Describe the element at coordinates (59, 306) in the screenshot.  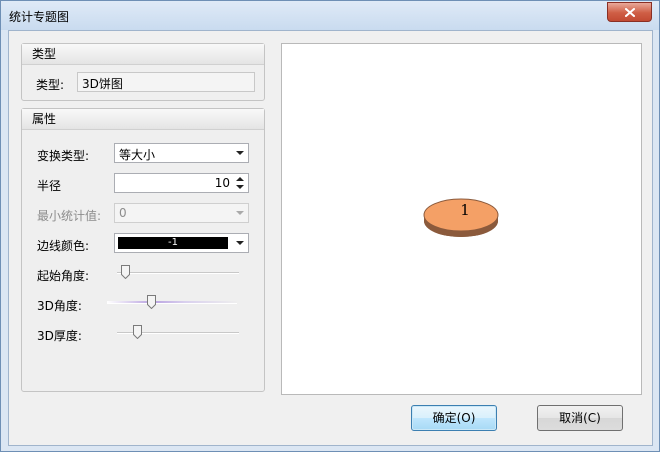
I see `angle-3d-label: 3D角度:` at that location.